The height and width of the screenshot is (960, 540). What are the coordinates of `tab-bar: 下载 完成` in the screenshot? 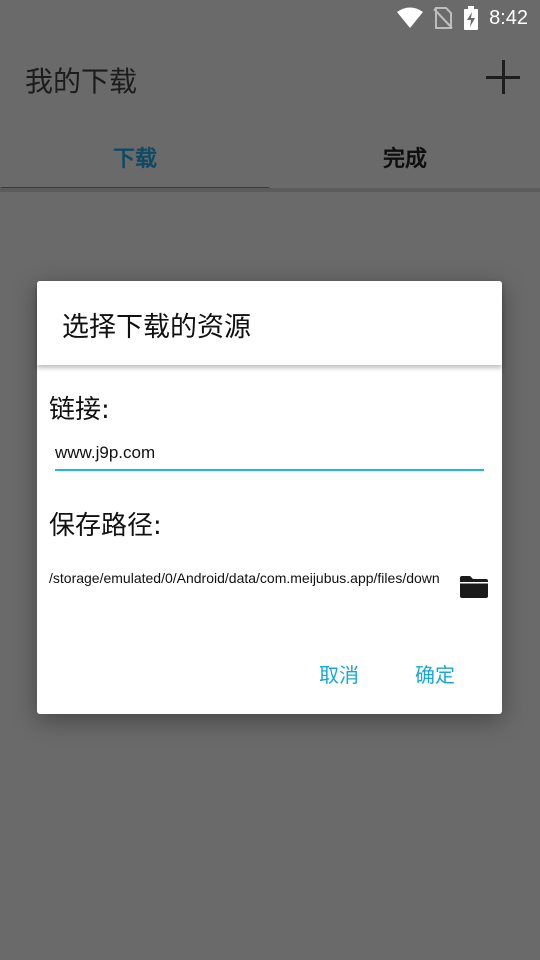 It's located at (270, 157).